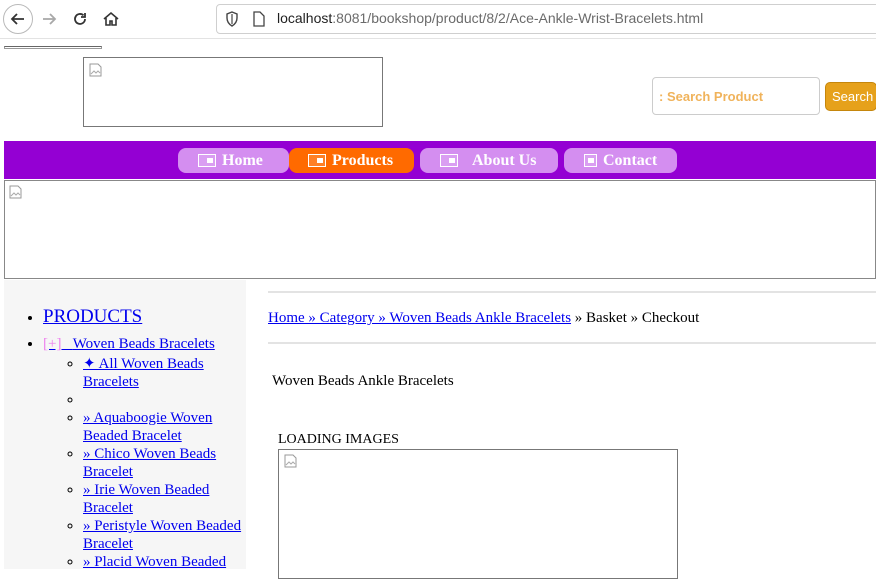 The height and width of the screenshot is (579, 876). I want to click on nav-home: Home, so click(233, 160).